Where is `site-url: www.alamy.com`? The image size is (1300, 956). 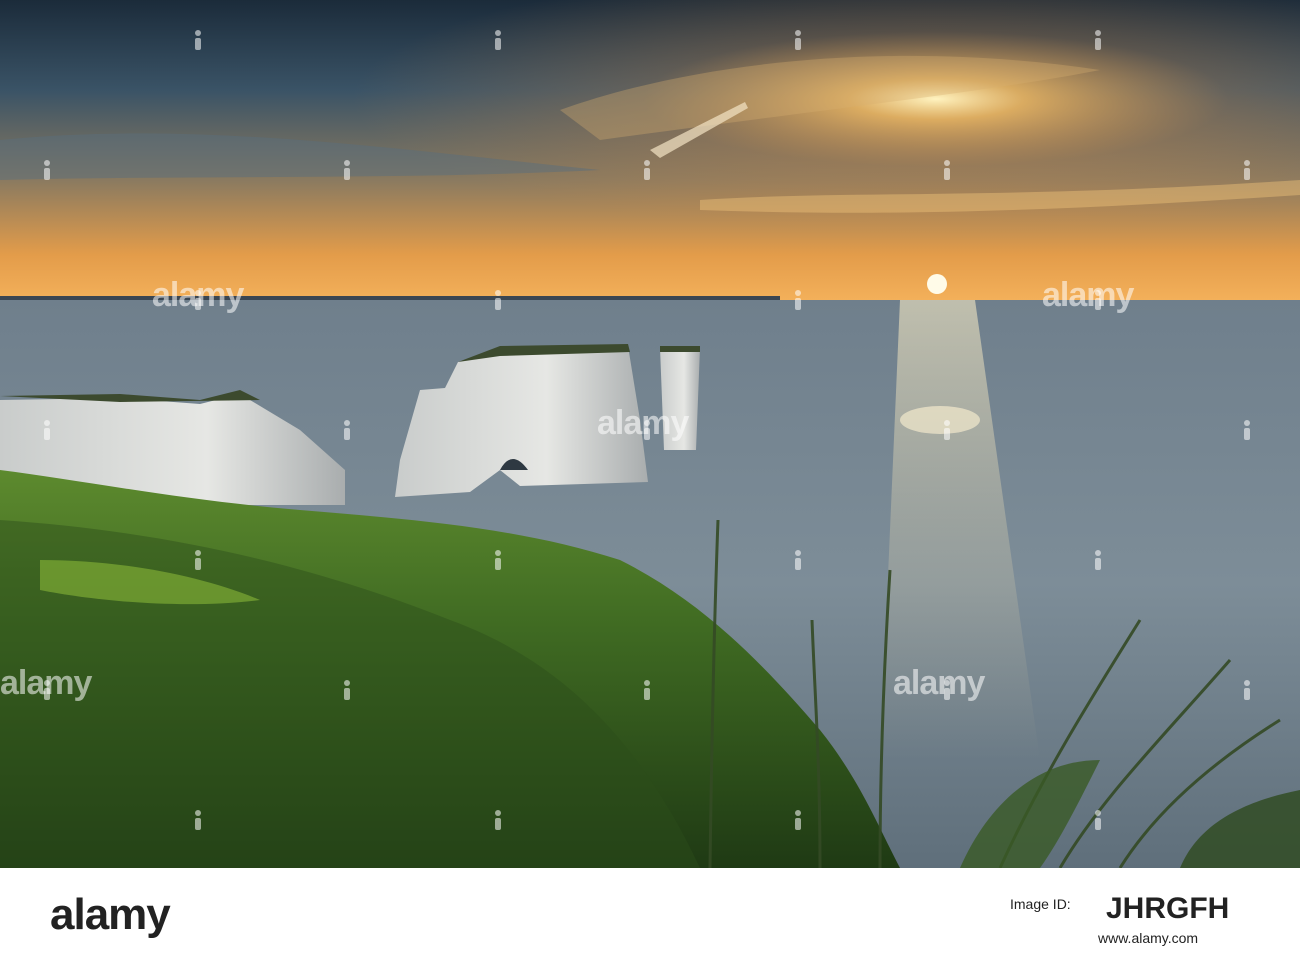
site-url: www.alamy.com is located at coordinates (1148, 938).